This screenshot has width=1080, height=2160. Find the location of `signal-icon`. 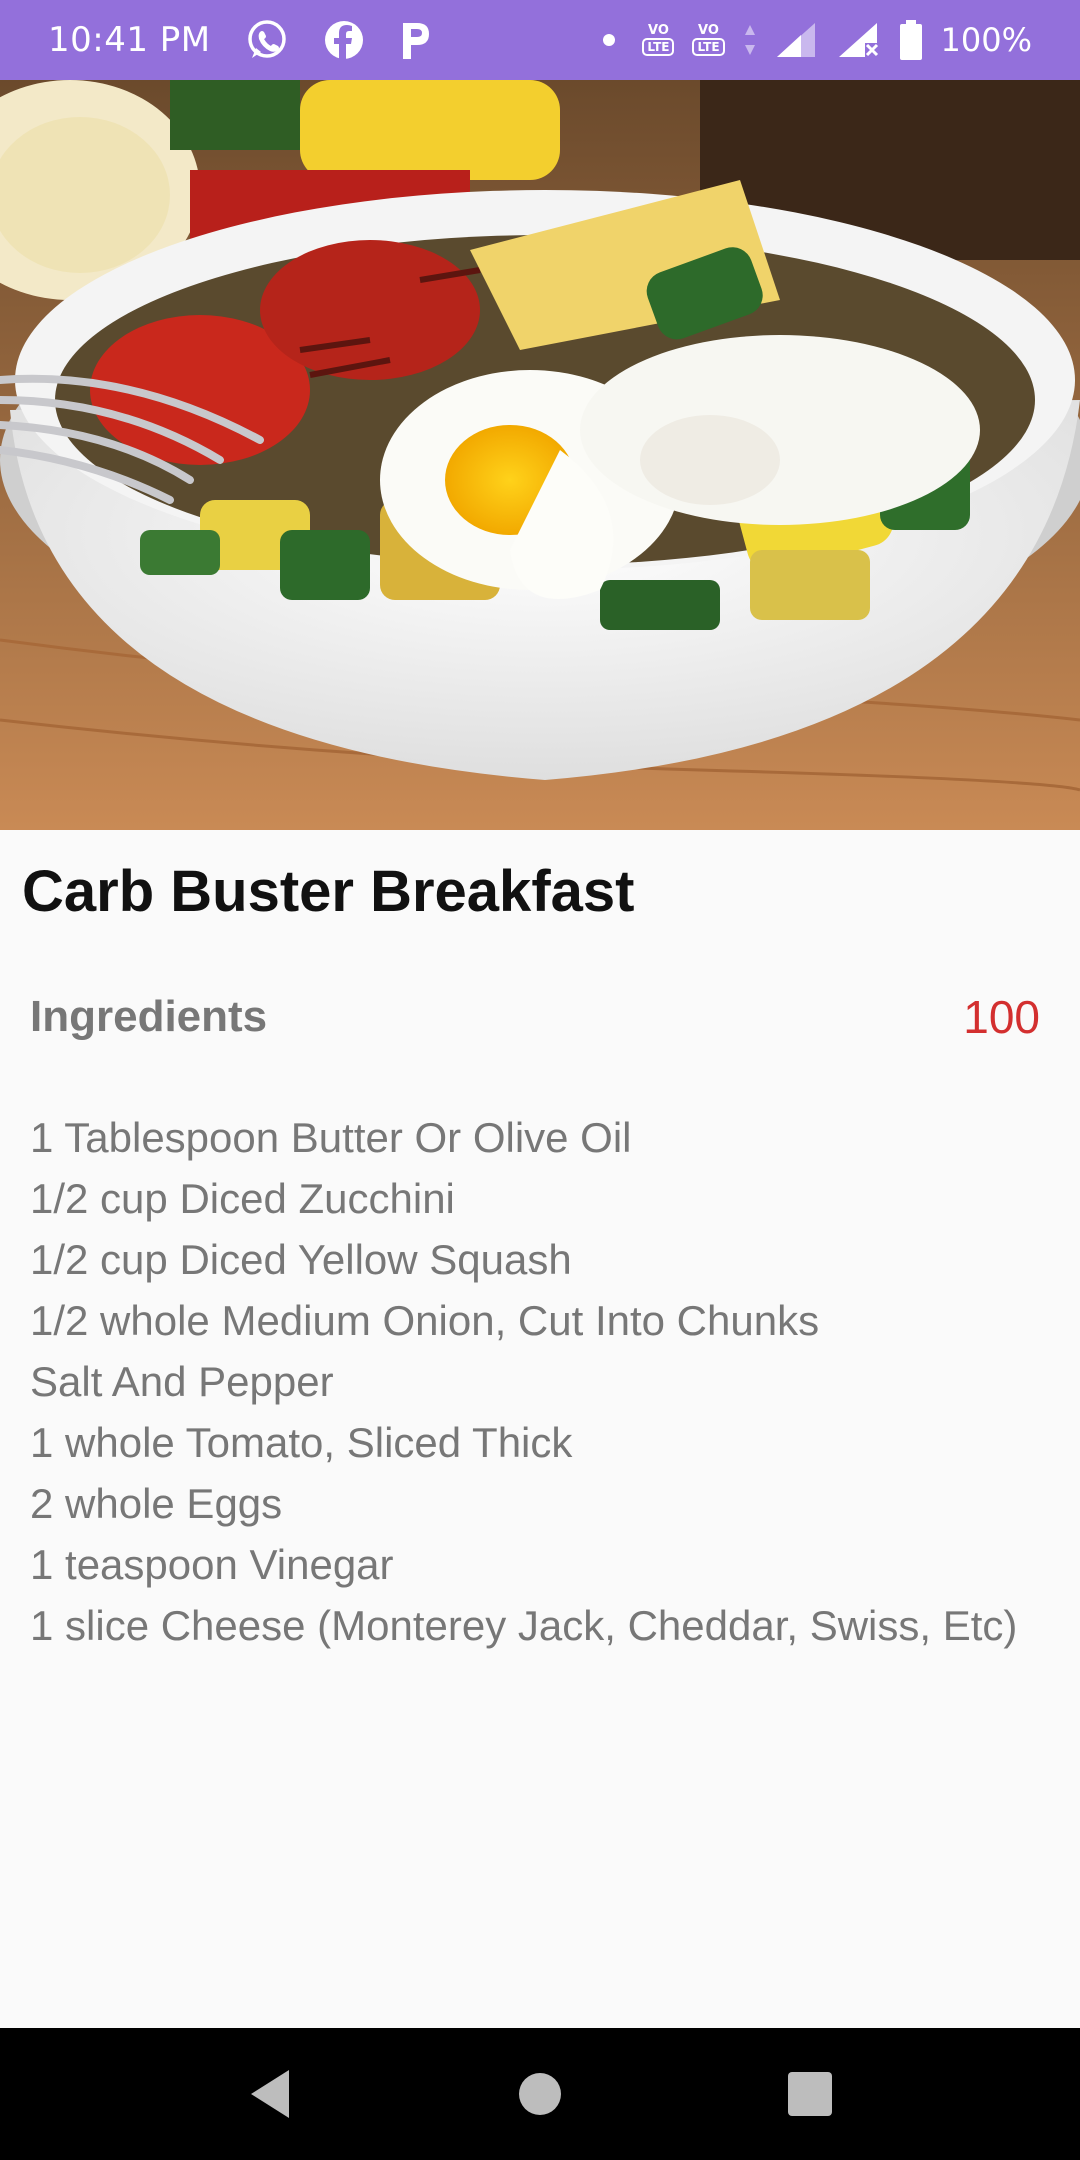

signal-icon is located at coordinates (797, 40).